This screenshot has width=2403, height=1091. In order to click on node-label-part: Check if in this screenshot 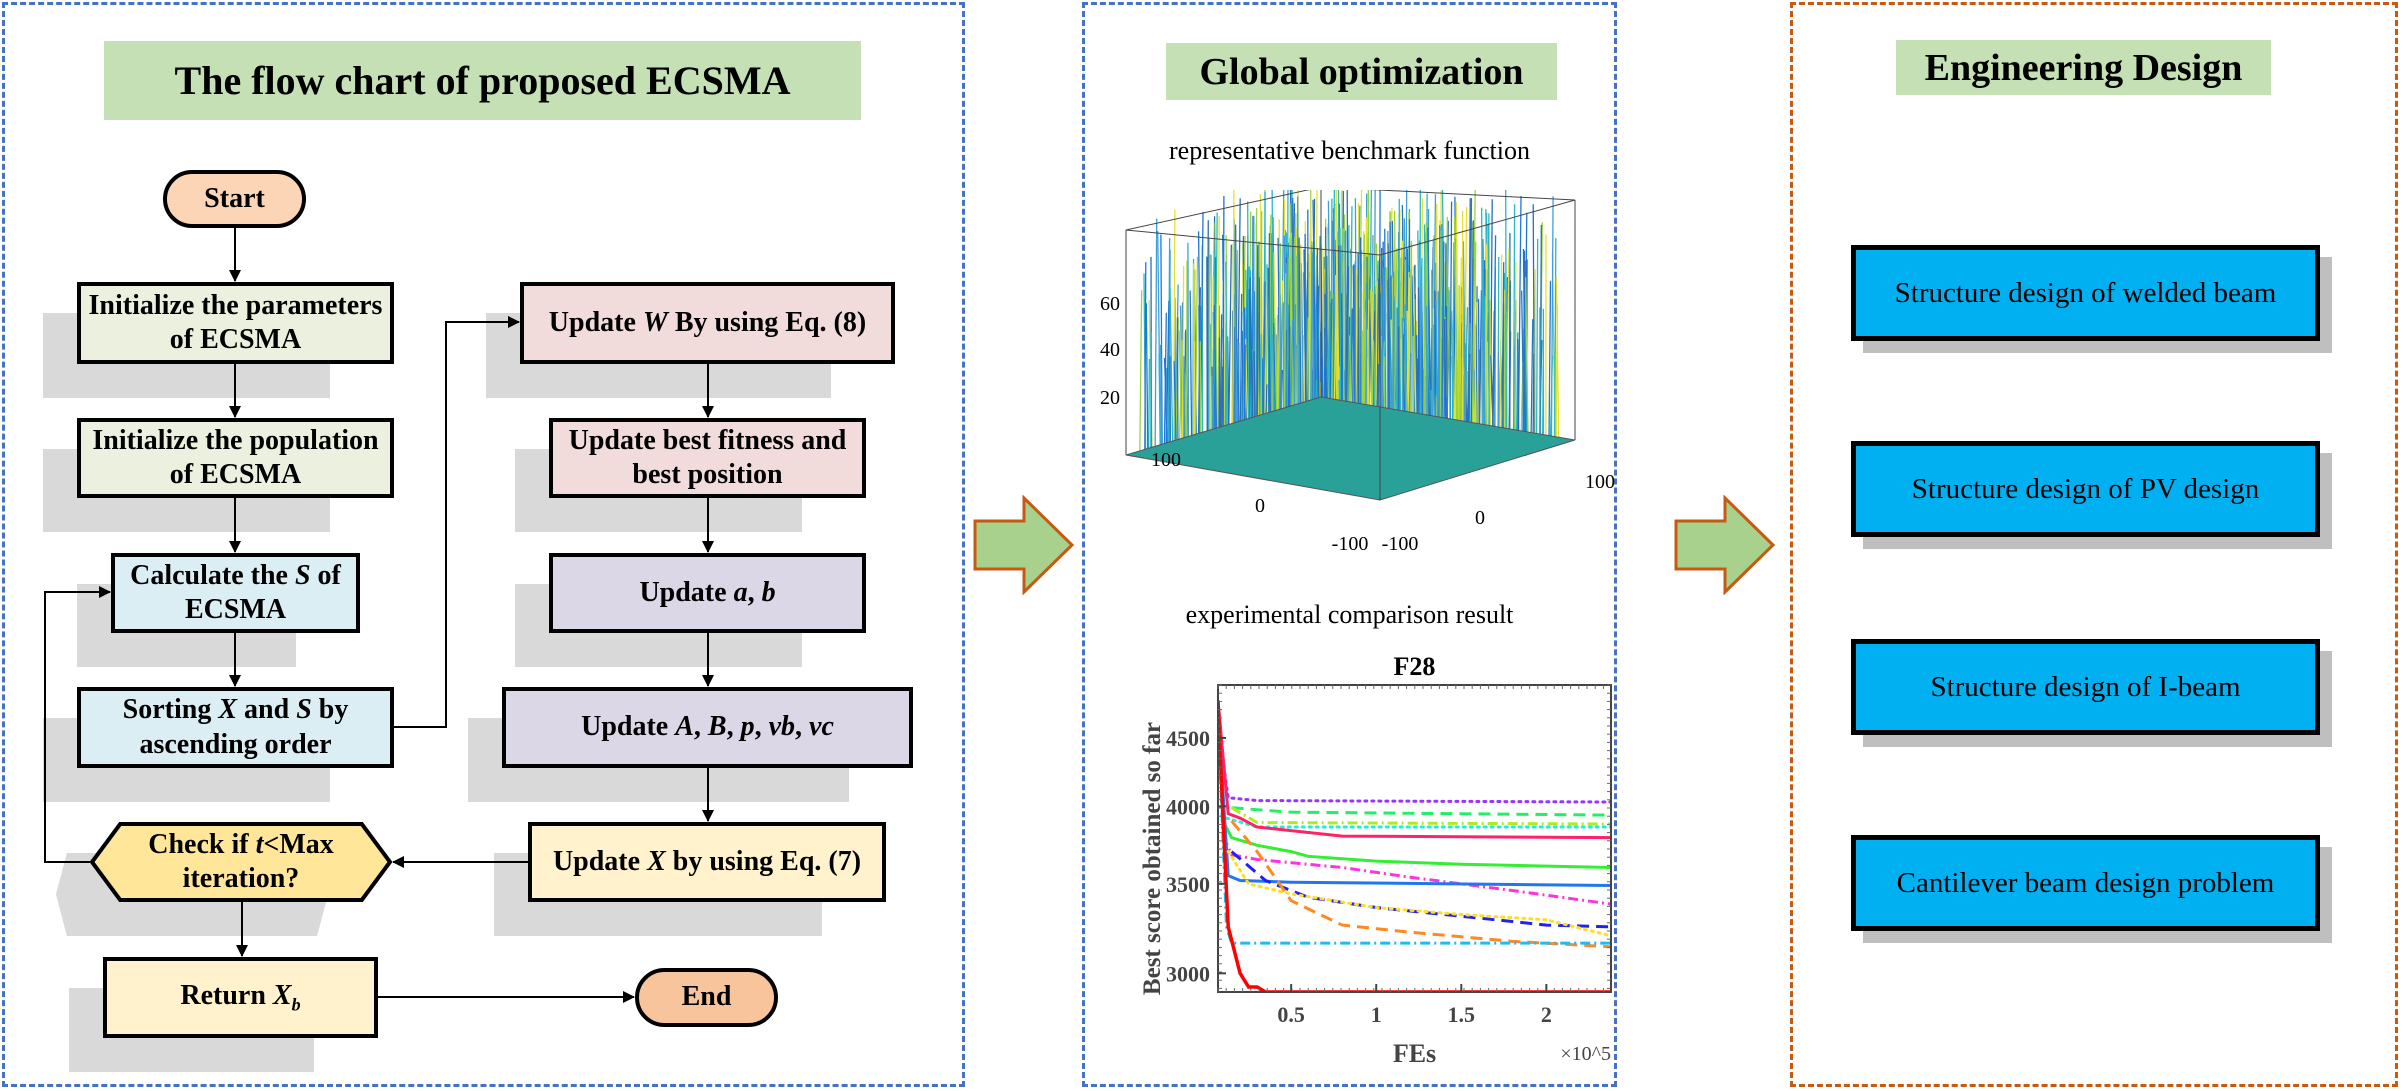, I will do `click(202, 844)`.